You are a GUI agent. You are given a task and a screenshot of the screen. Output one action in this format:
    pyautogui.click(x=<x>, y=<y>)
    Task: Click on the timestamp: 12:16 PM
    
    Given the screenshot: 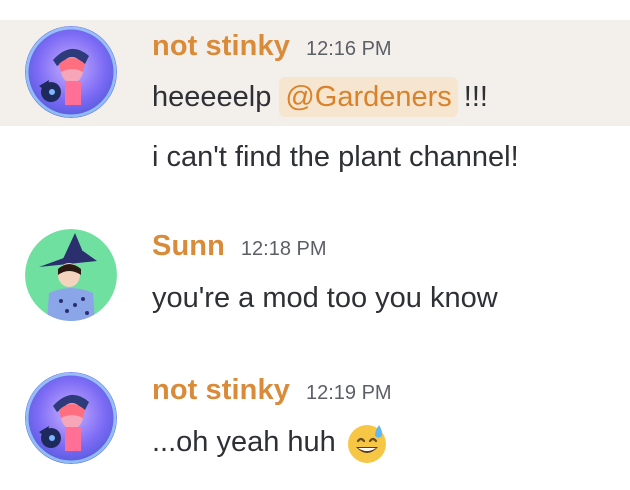 What is the action you would take?
    pyautogui.click(x=349, y=49)
    